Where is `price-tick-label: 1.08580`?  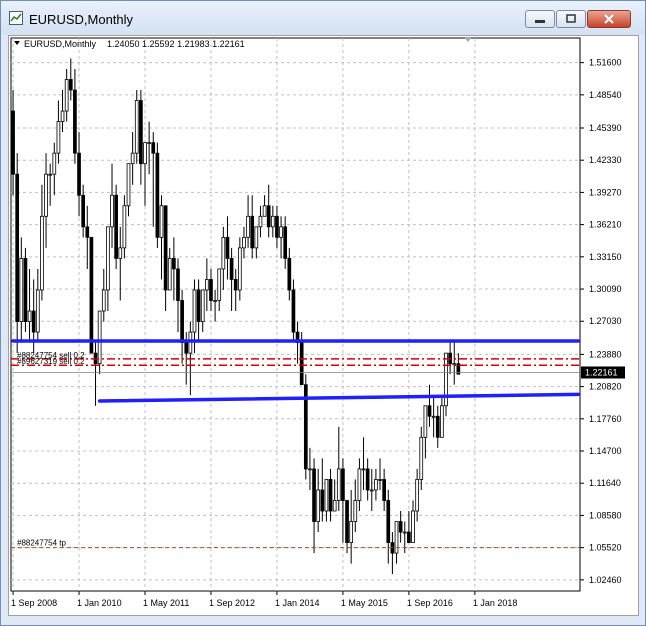
price-tick-label: 1.08580 is located at coordinates (605, 515).